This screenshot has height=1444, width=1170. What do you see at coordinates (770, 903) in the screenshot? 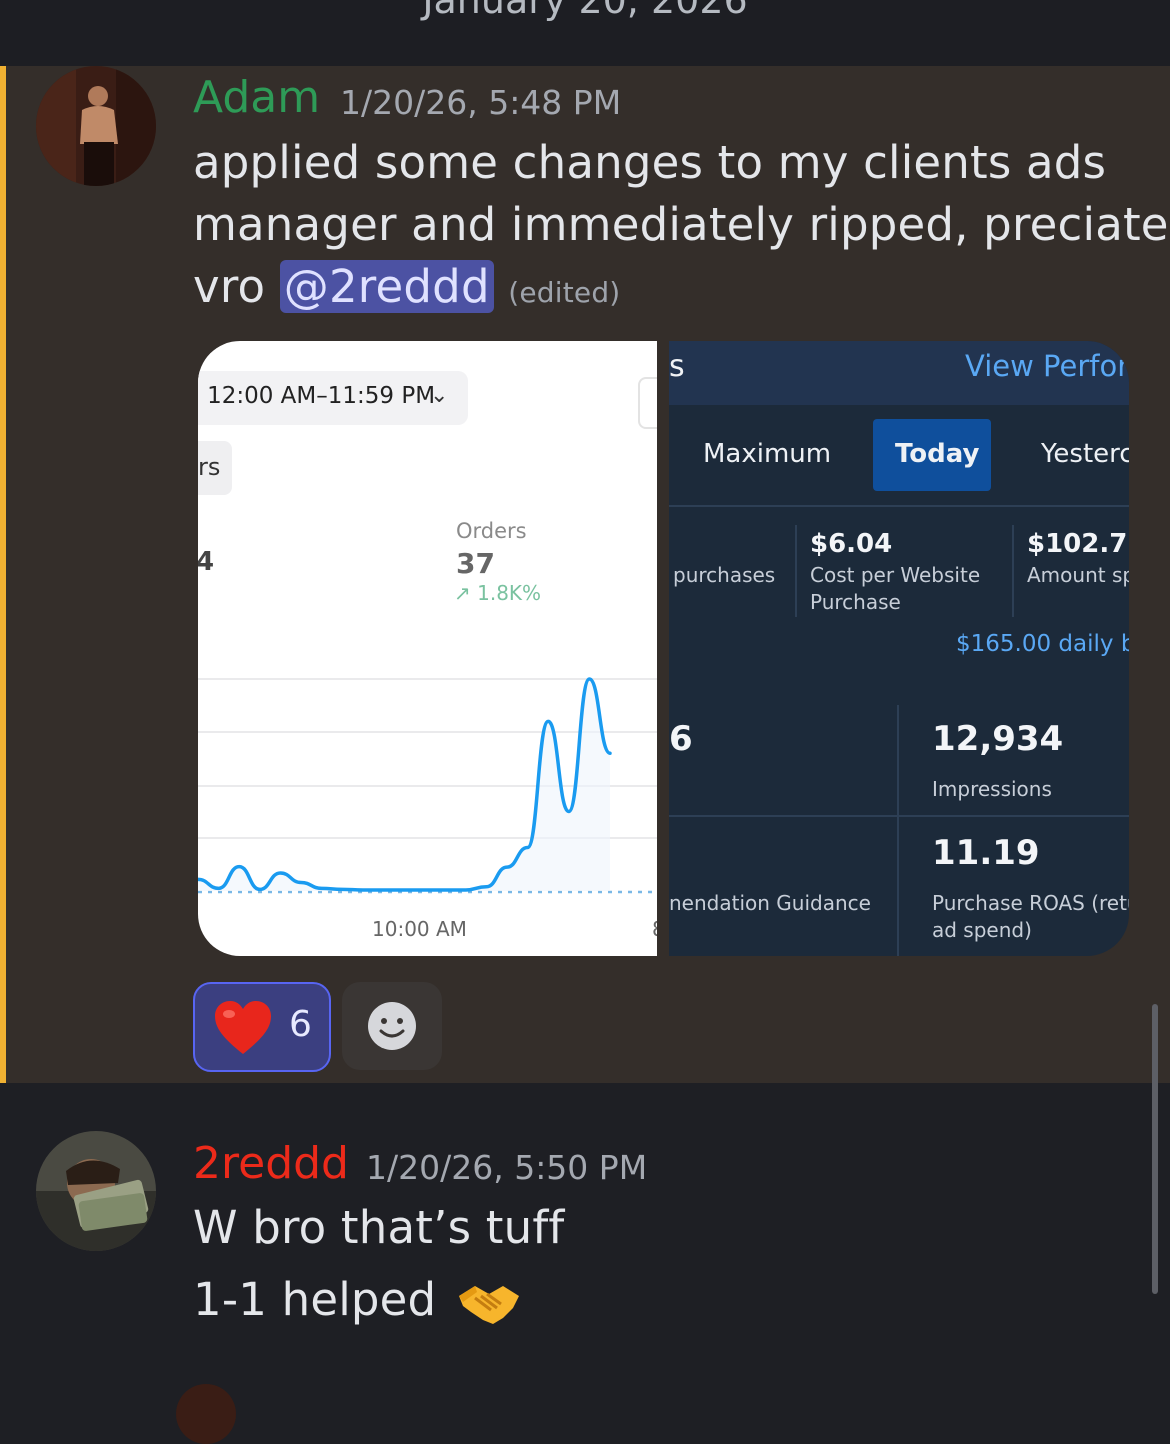
I see `recommendation-guidance-label: nendation Guidance` at bounding box center [770, 903].